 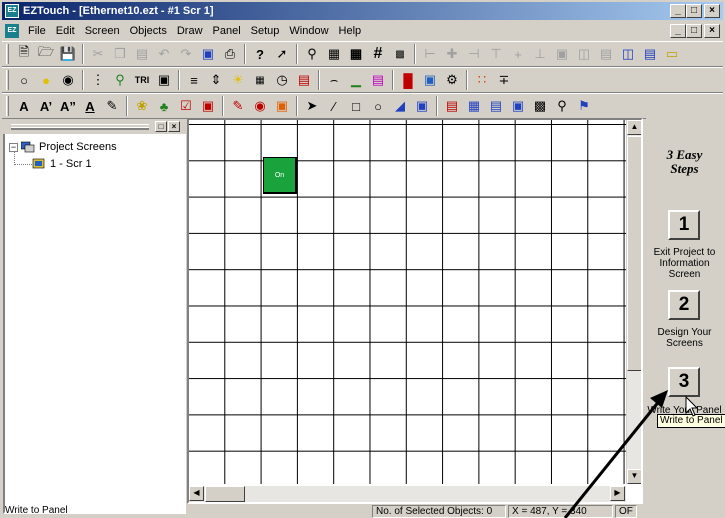 What do you see at coordinates (356, 54) in the screenshot?
I see `grid-bold-icon: ▦` at bounding box center [356, 54].